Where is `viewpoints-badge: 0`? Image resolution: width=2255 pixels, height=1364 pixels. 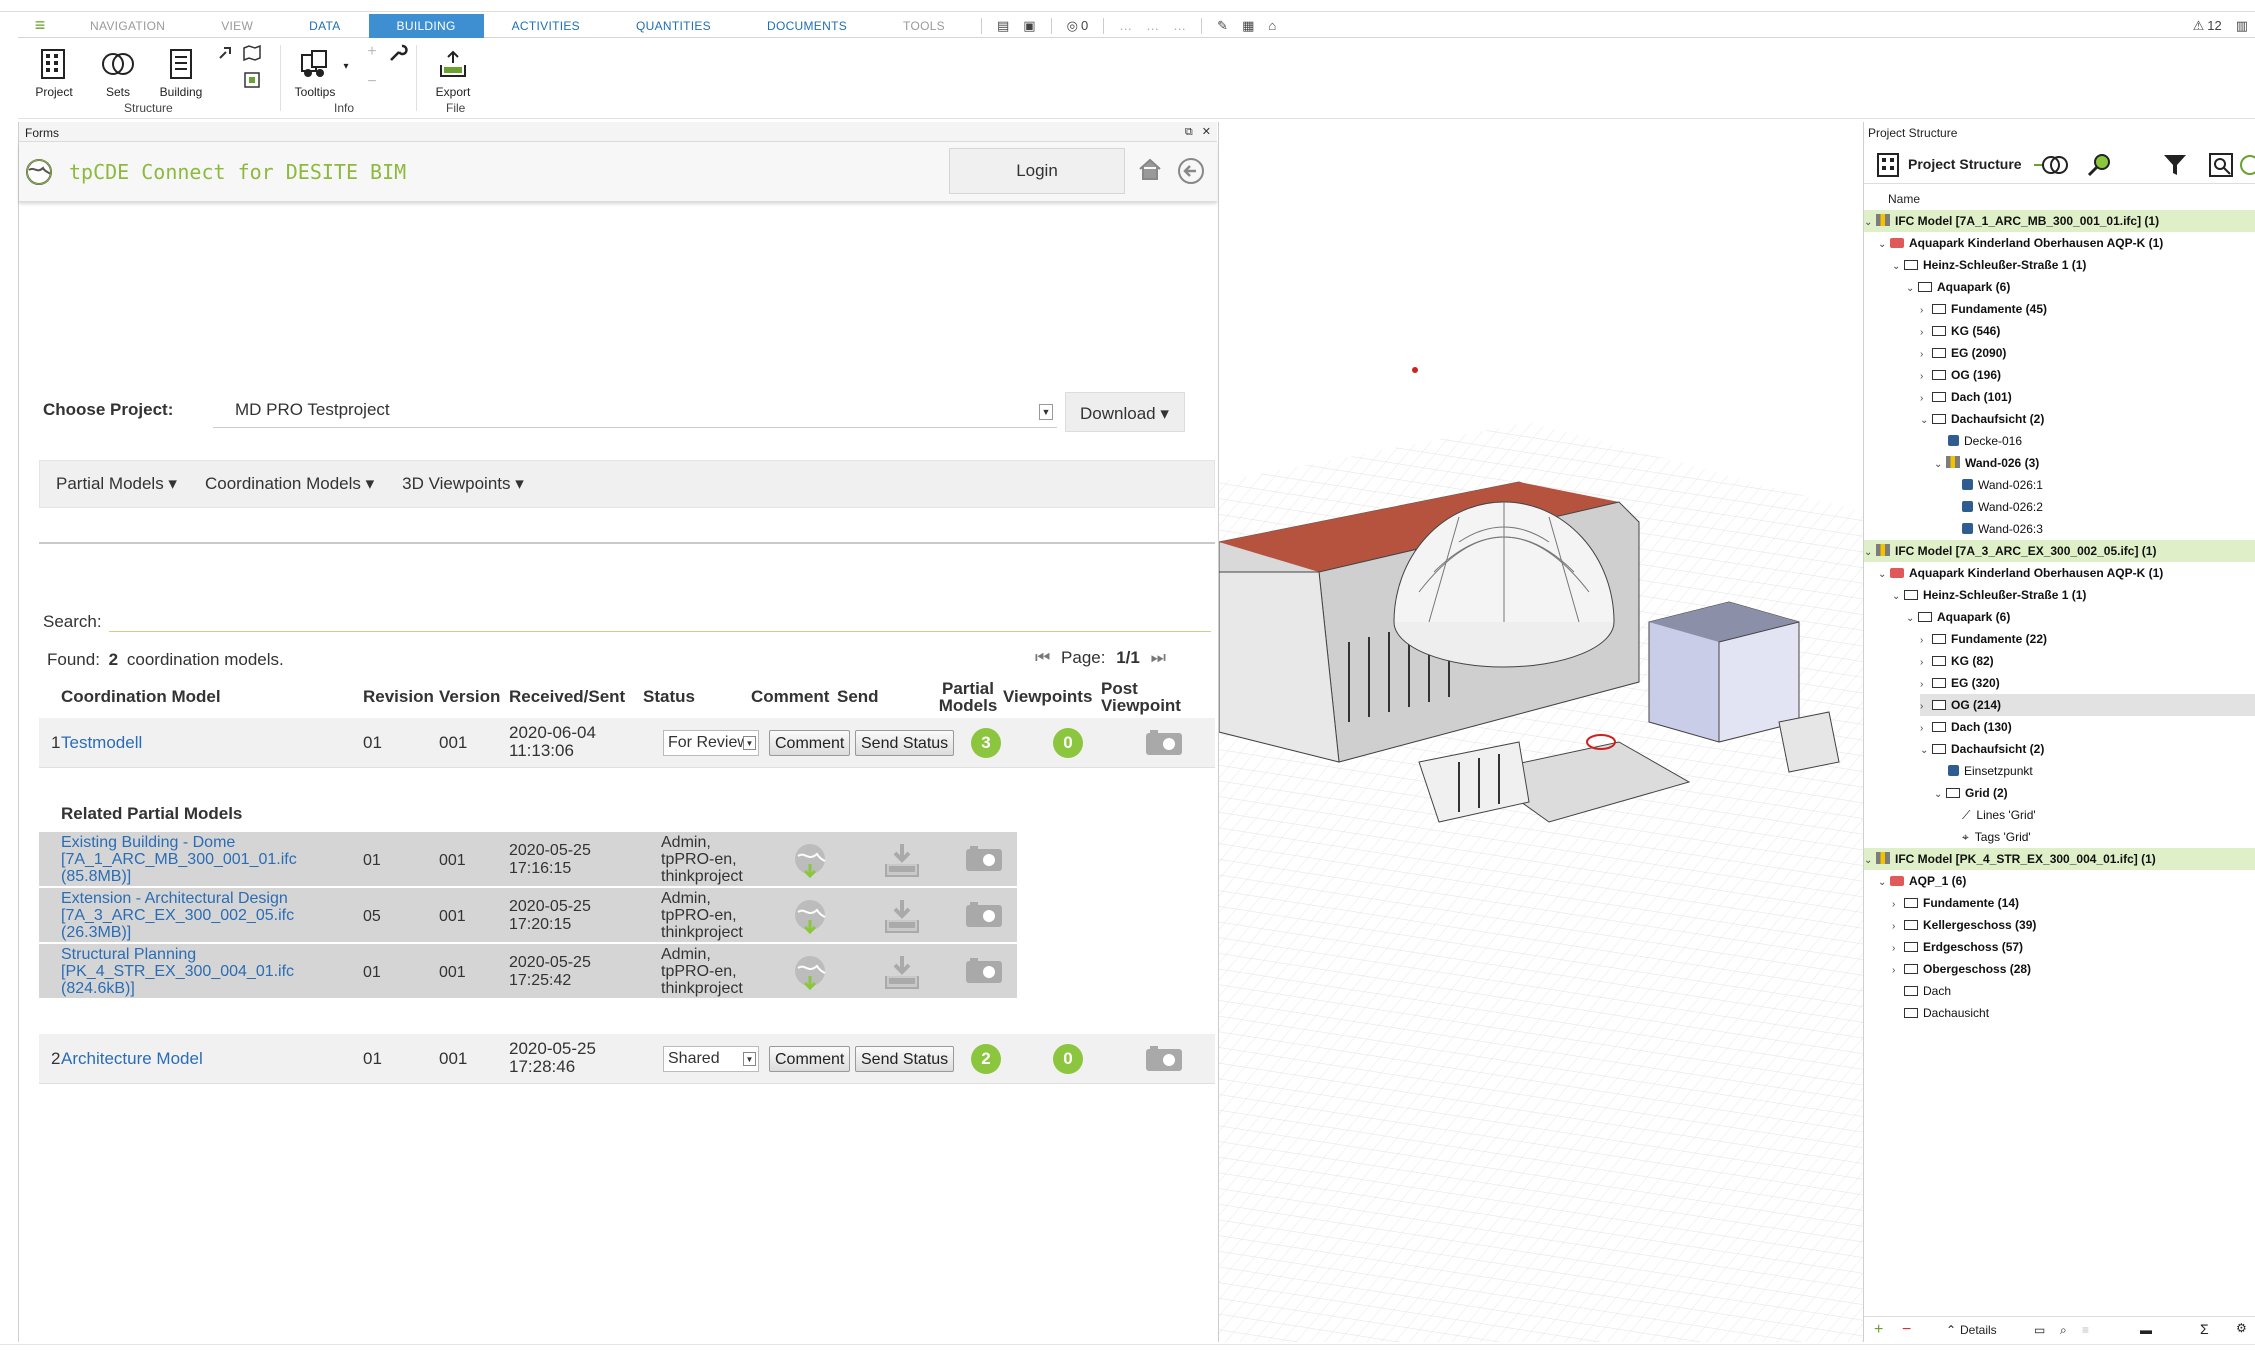 viewpoints-badge: 0 is located at coordinates (1068, 1059).